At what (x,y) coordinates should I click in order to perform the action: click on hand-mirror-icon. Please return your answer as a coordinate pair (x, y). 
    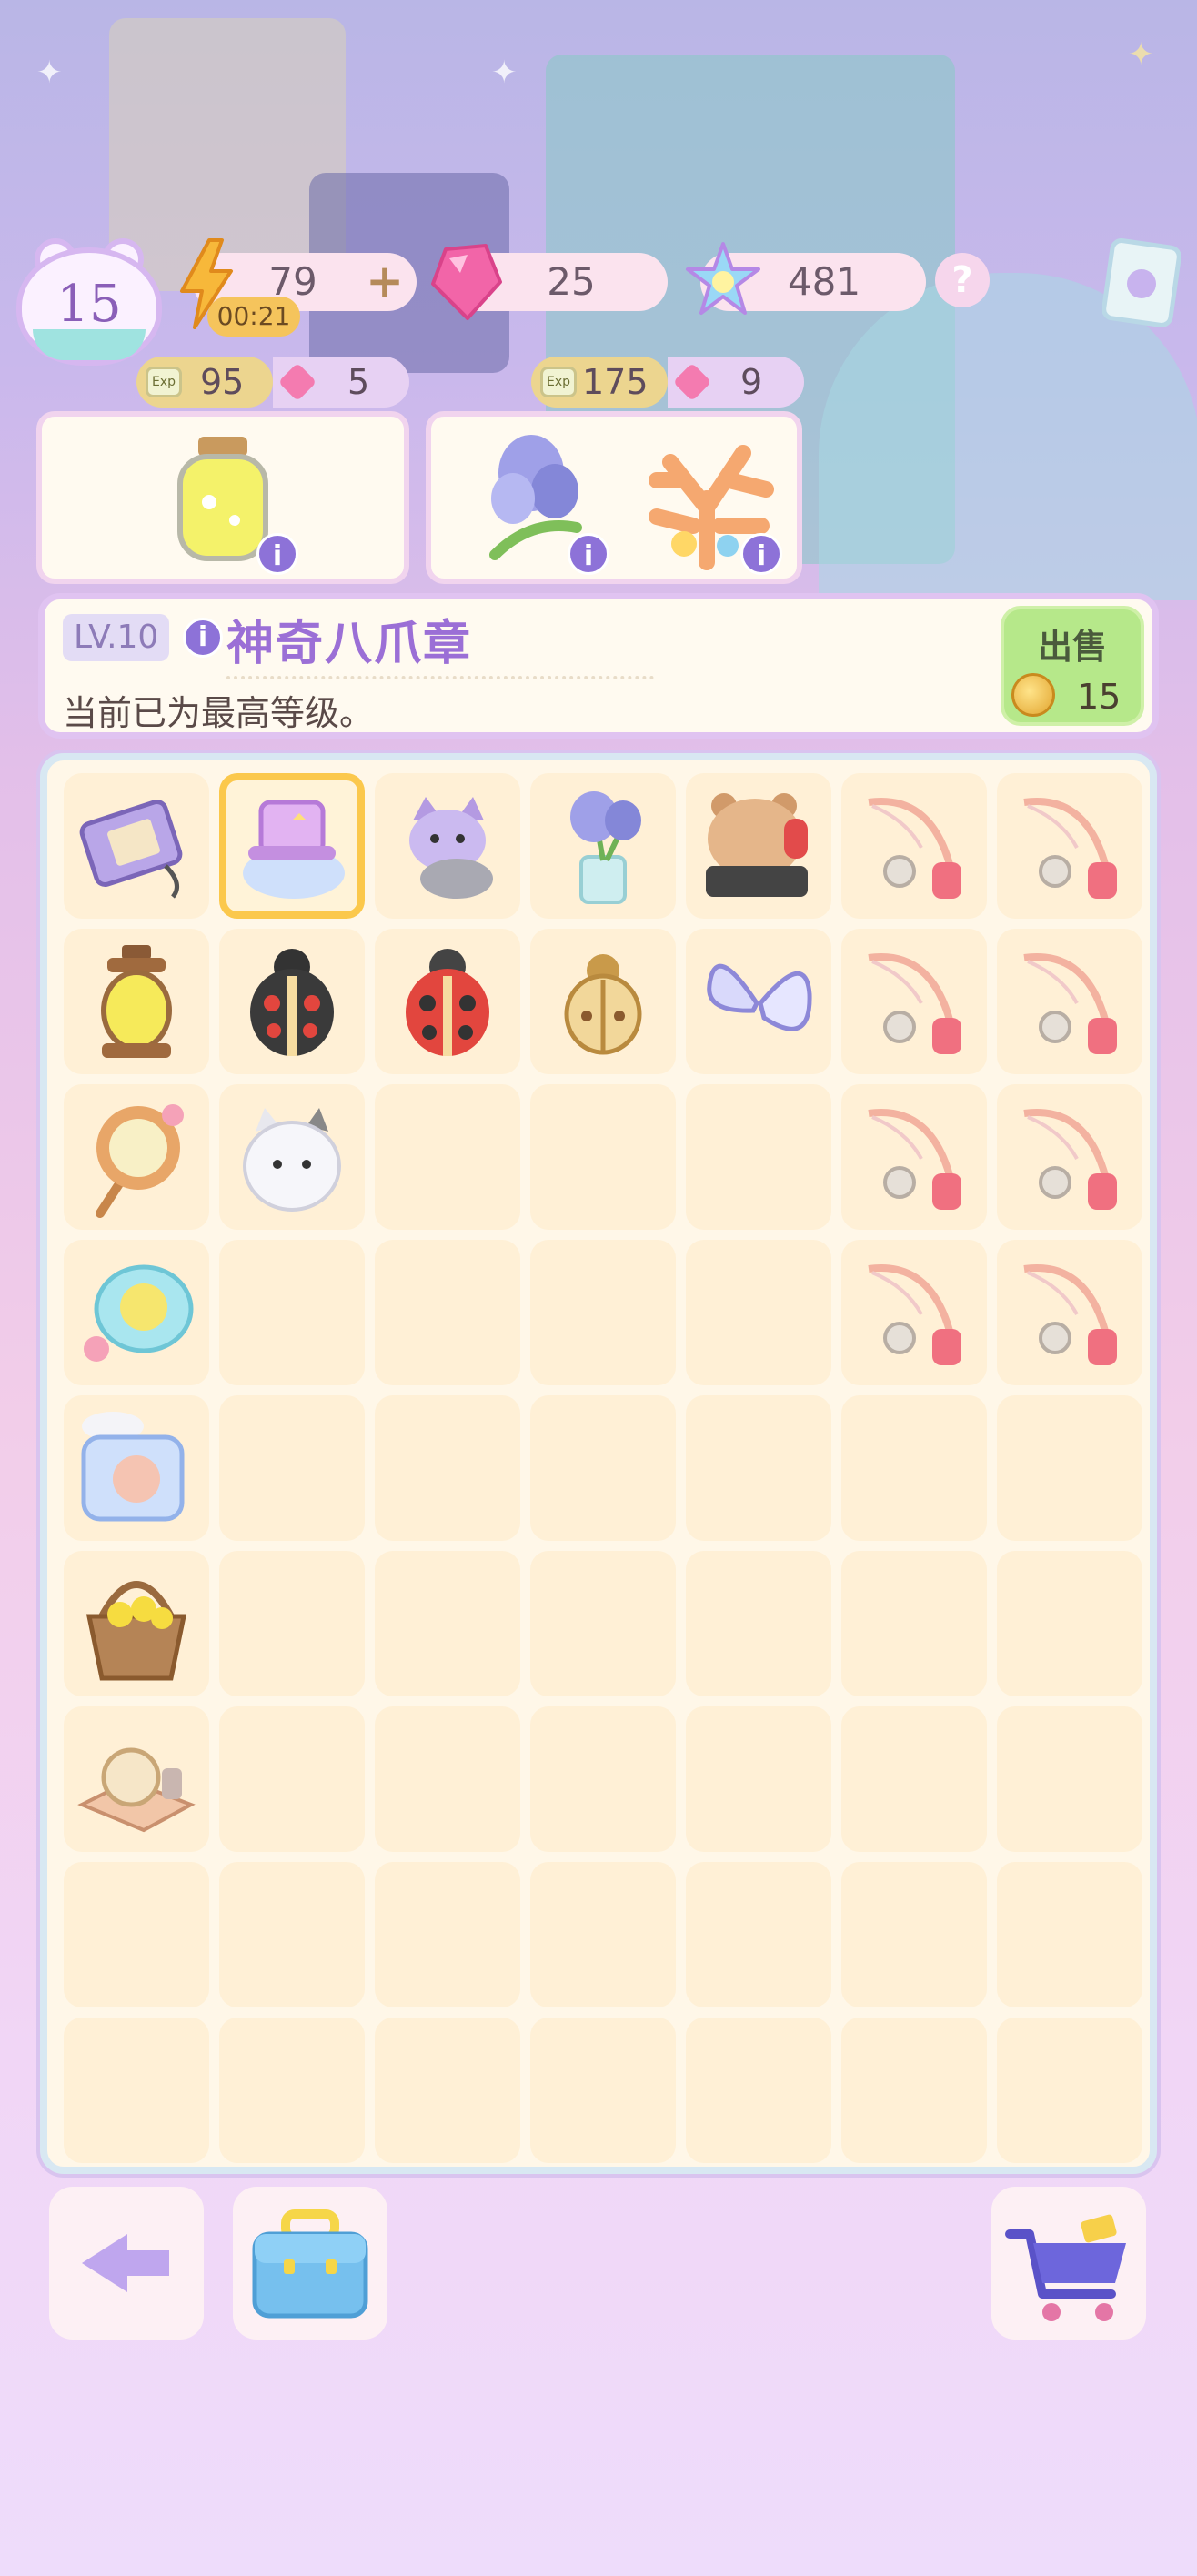
    Looking at the image, I should click on (136, 1157).